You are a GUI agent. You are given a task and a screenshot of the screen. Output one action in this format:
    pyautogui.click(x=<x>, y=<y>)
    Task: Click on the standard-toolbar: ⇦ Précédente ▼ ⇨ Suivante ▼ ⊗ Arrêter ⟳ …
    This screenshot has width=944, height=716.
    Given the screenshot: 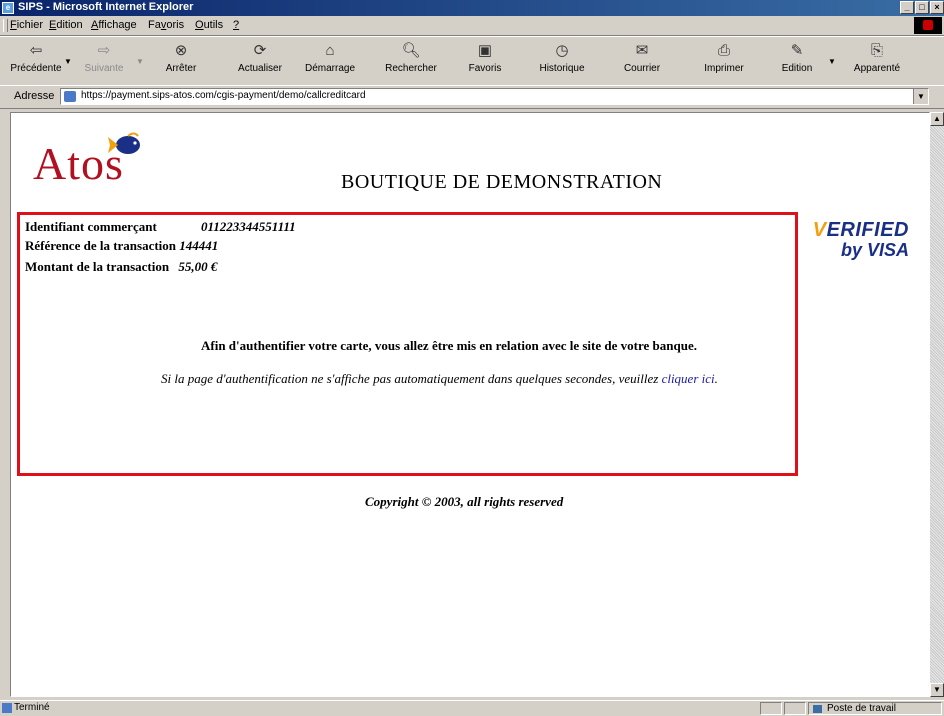 What is the action you would take?
    pyautogui.click(x=472, y=61)
    